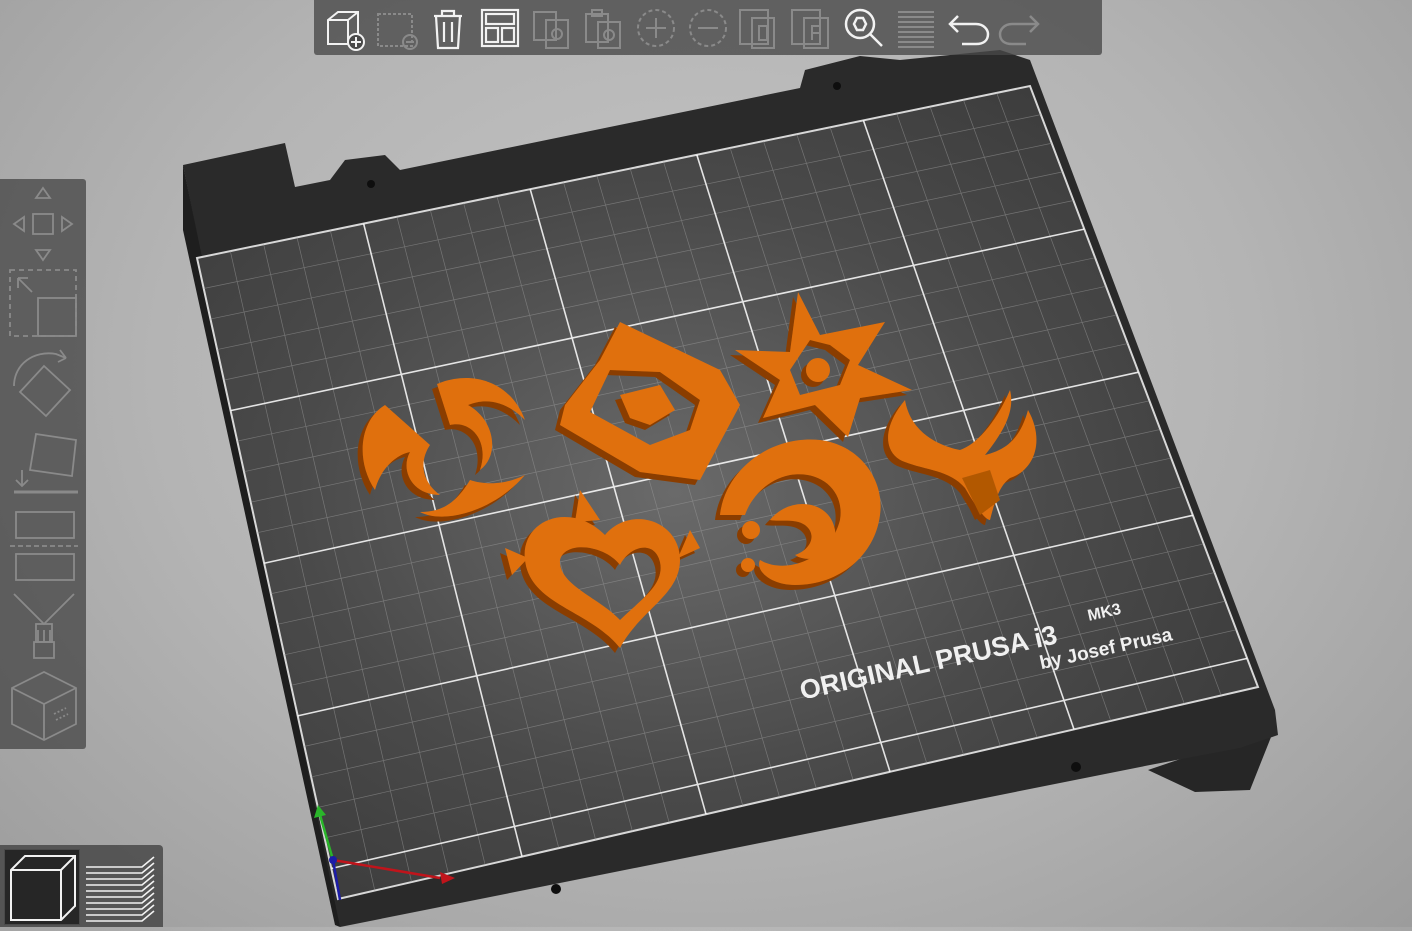  Describe the element at coordinates (916, 28) in the screenshot. I see `layers-editing-icon` at that location.